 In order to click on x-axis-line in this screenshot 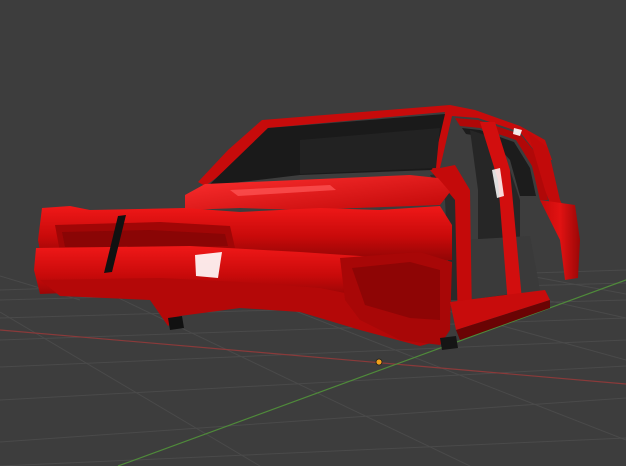, I will do `click(313, 357)`.